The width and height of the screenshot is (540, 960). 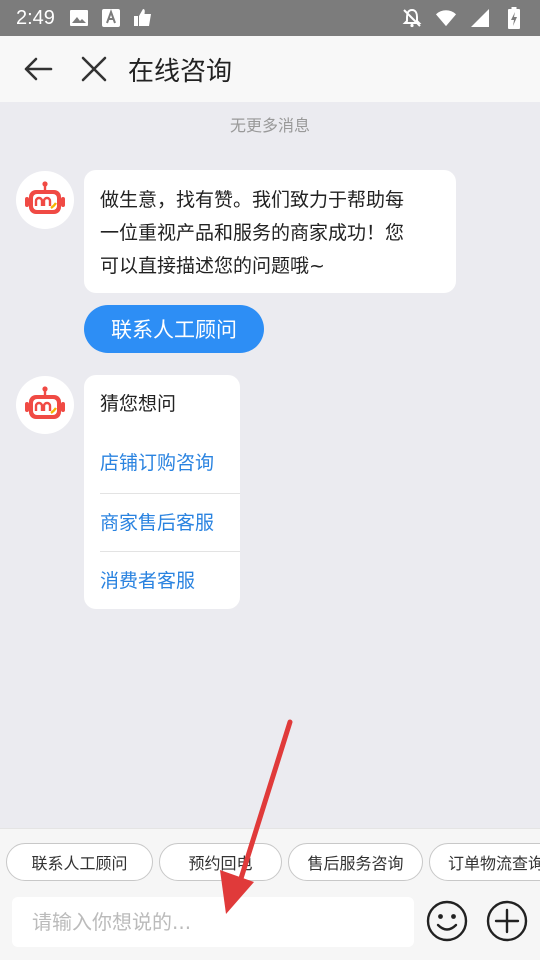 I want to click on guess-title: 猜您想问, so click(x=138, y=404).